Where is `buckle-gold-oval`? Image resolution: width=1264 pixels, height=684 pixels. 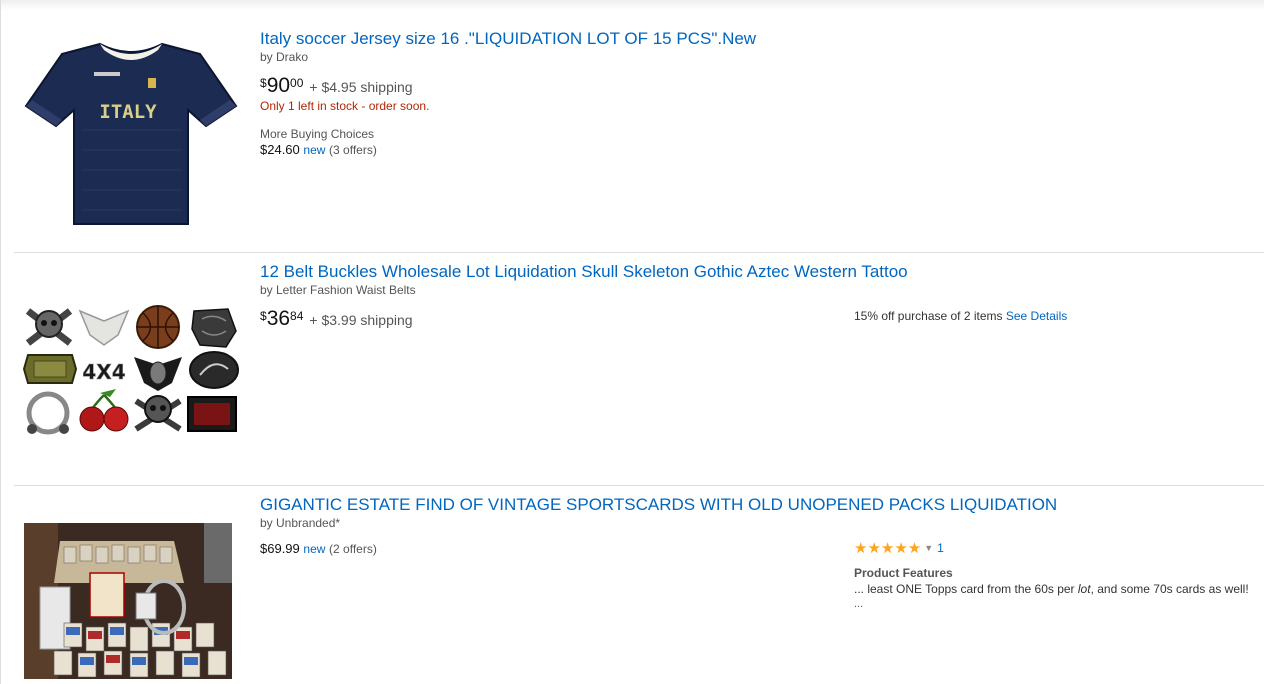 buckle-gold-oval is located at coordinates (50, 369).